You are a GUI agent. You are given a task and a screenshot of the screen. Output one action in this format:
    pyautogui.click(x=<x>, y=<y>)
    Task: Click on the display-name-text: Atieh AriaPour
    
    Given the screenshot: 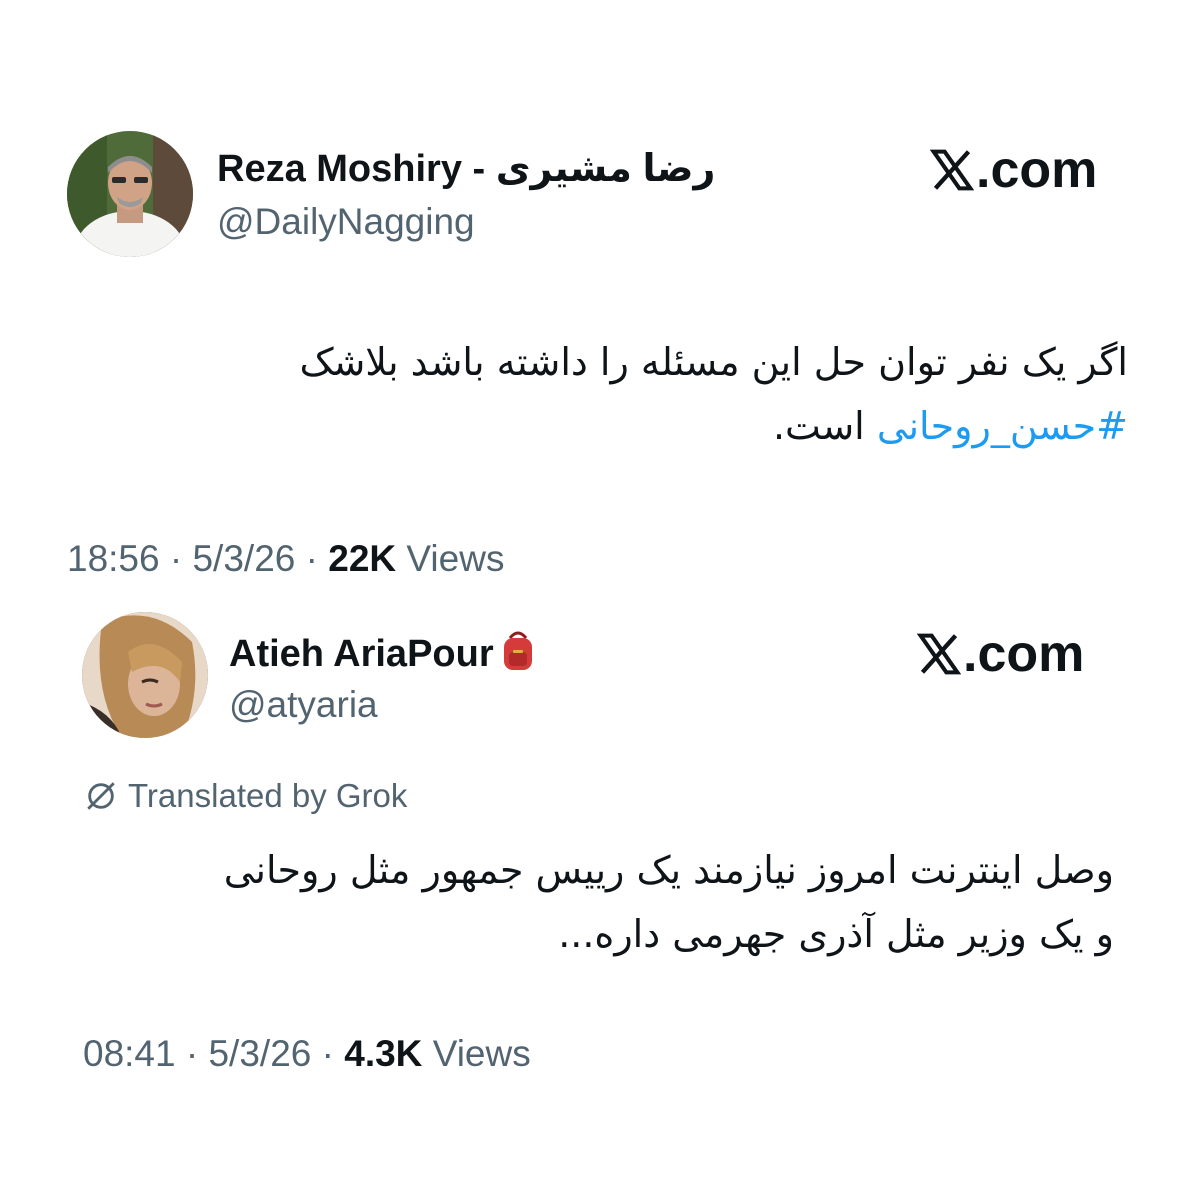 What is the action you would take?
    pyautogui.click(x=361, y=654)
    